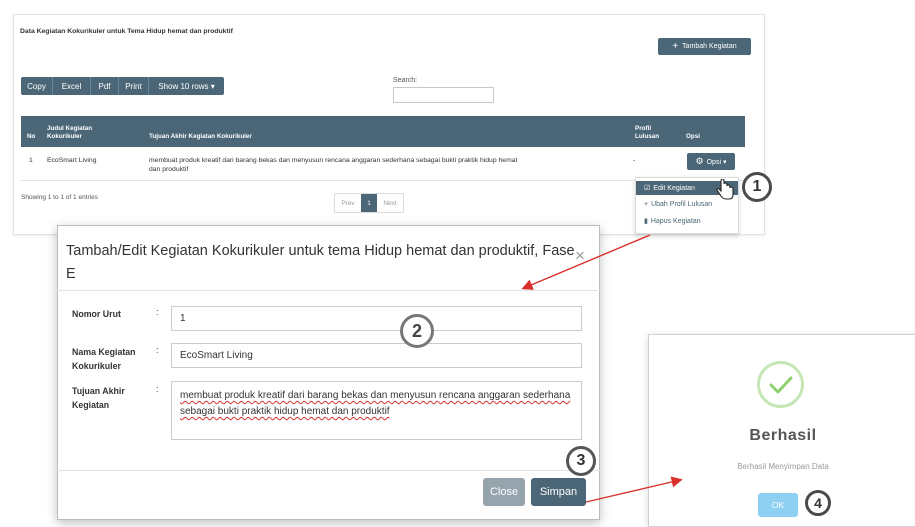 The height and width of the screenshot is (527, 915). I want to click on header-opsi: Opsi, so click(693, 137).